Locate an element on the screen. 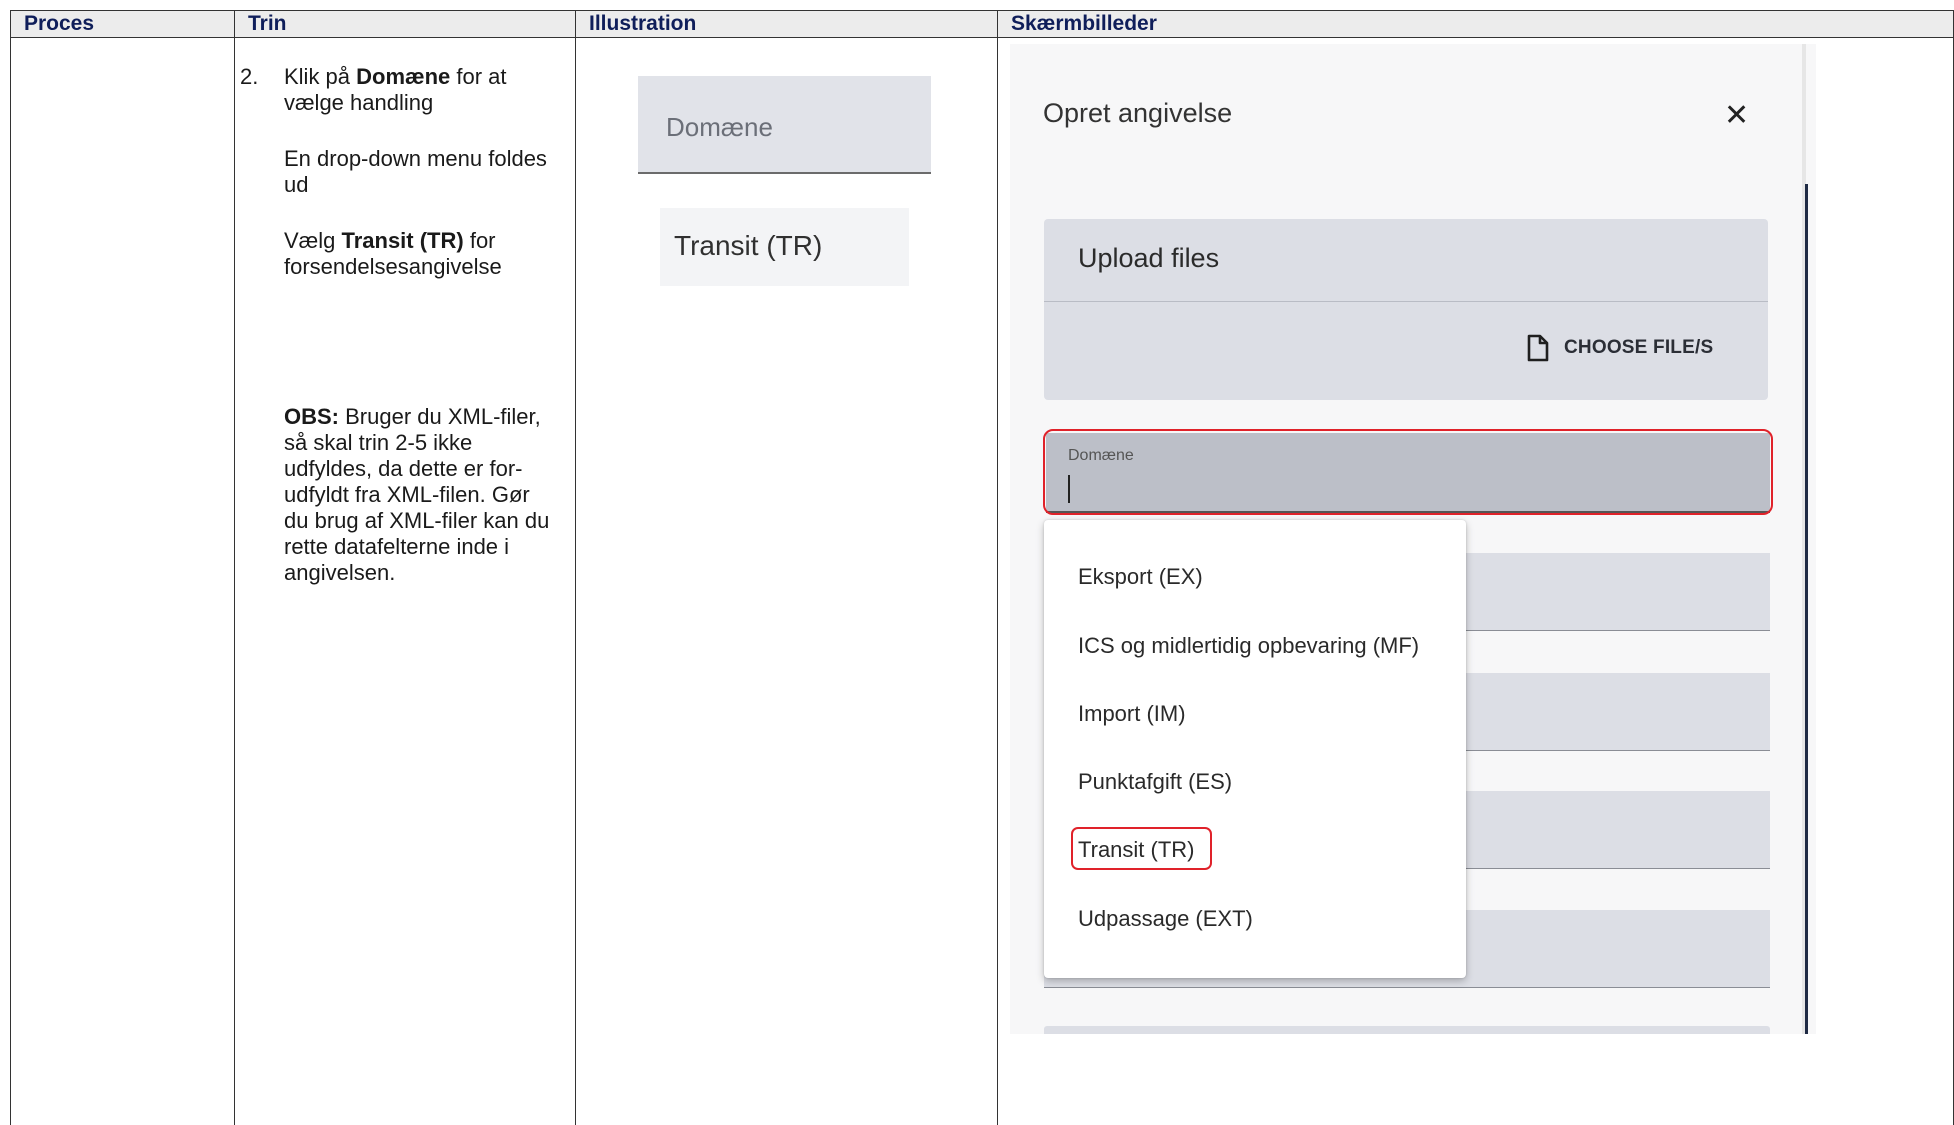  file-icon is located at coordinates (1538, 348).